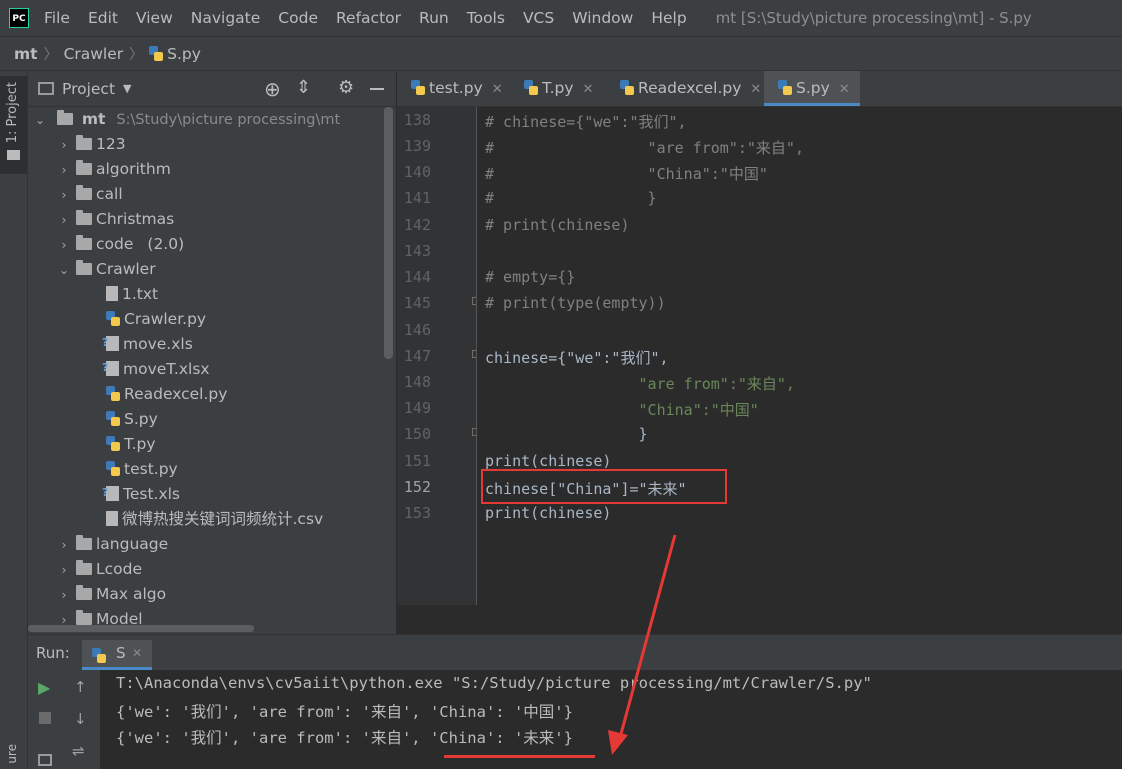 This screenshot has height=769, width=1122. I want to click on code-line: # "are from":"来自",, so click(644, 148).